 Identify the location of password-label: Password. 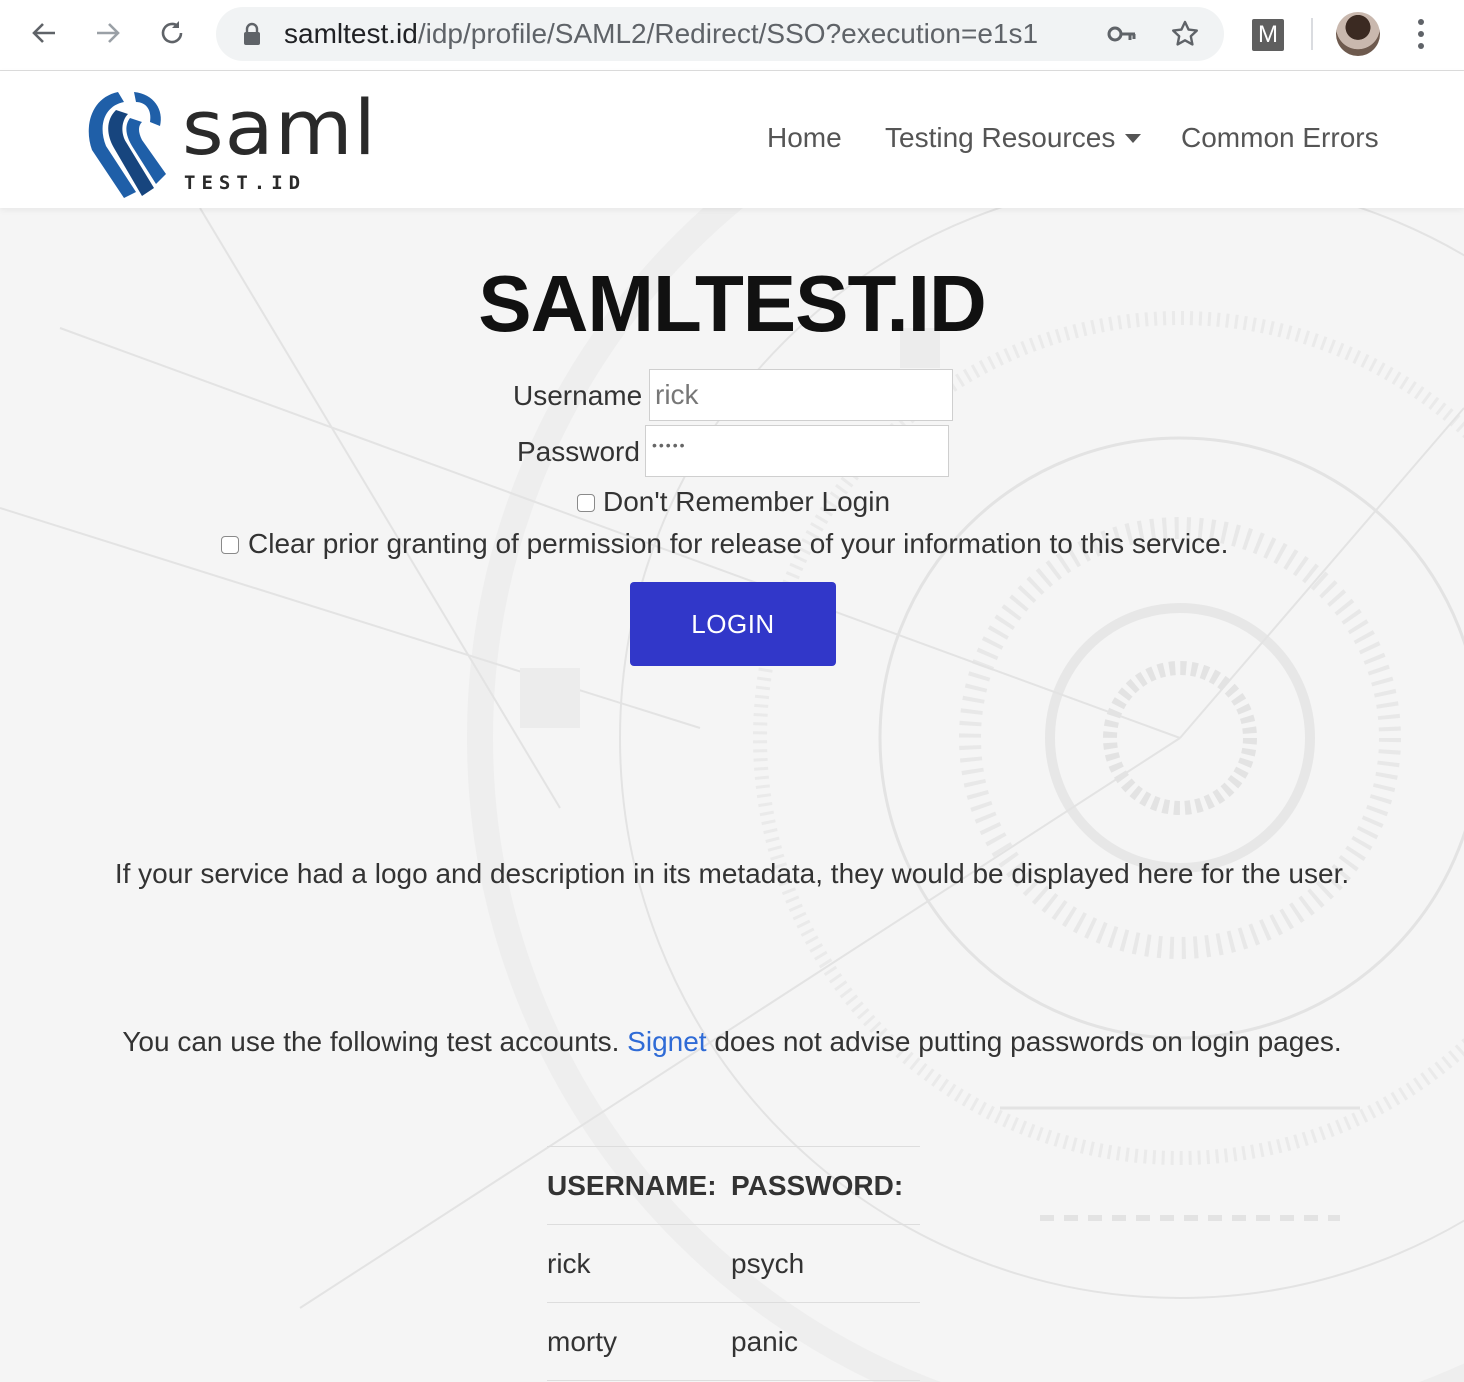
(578, 451).